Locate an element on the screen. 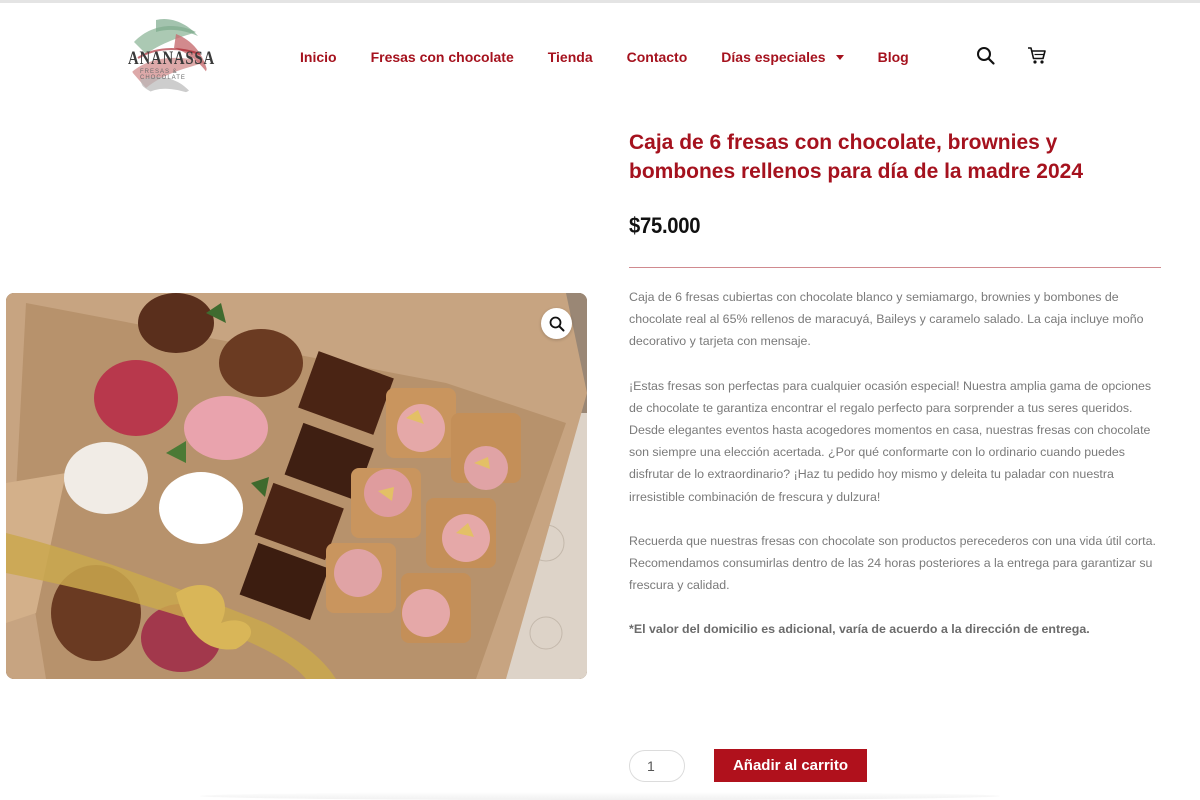 The image size is (1200, 800). logo-tagline: FRESAS & CHOCOLATE is located at coordinates (163, 75).